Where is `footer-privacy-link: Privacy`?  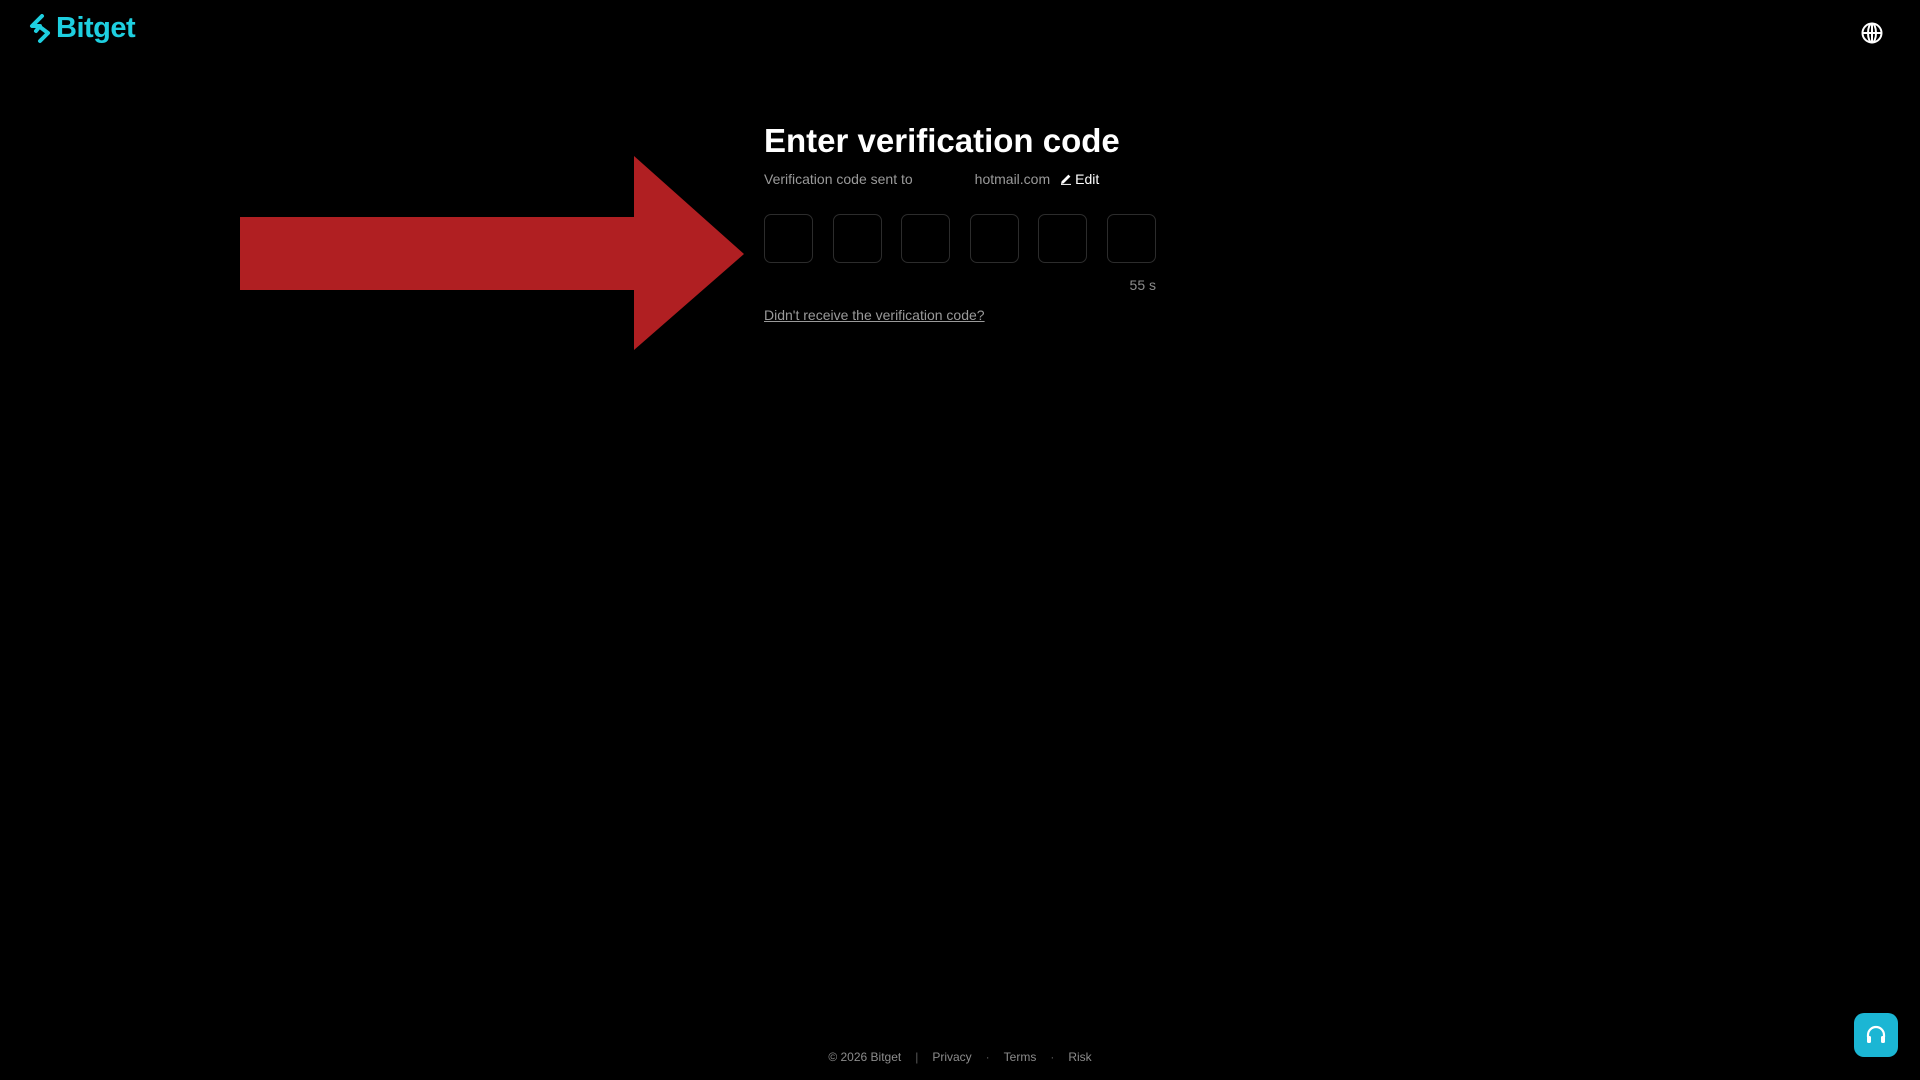
footer-privacy-link: Privacy is located at coordinates (951, 1057).